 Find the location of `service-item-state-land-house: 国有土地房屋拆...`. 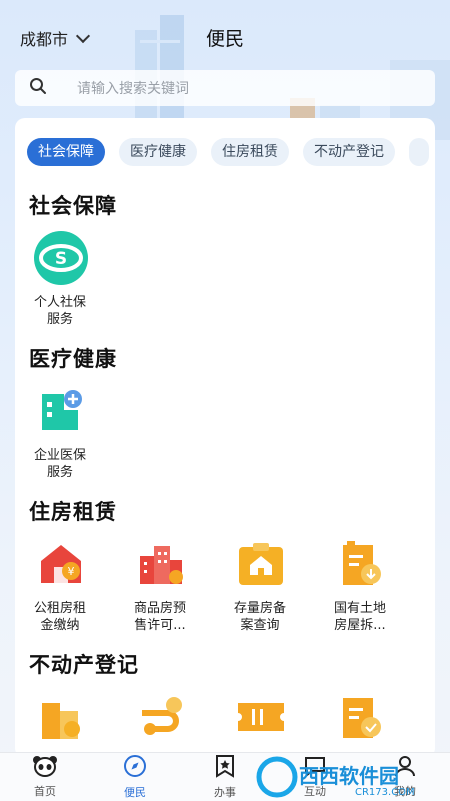

service-item-state-land-house: 国有土地房屋拆... is located at coordinates (379, 586).